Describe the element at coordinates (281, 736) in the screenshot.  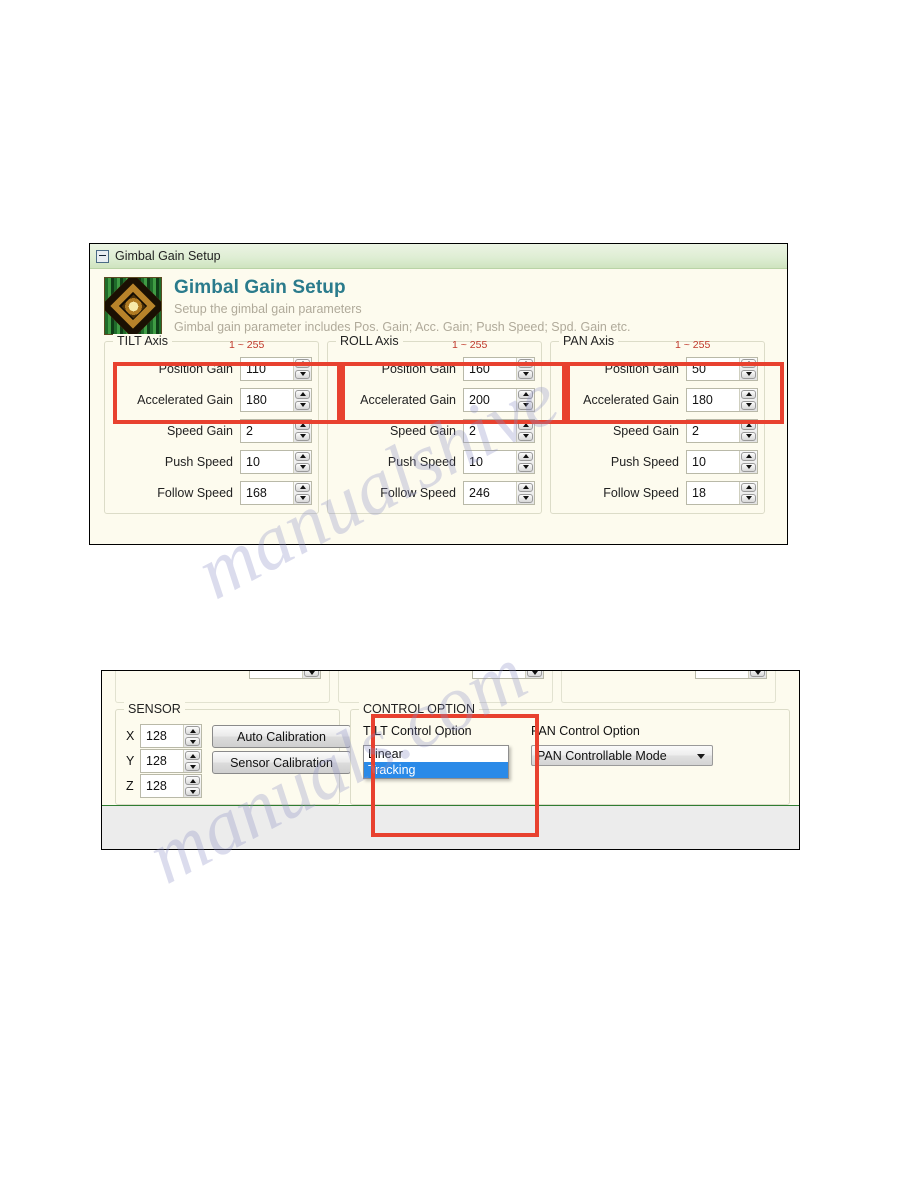
I see `auto-calibration-button: Auto Calibration` at that location.